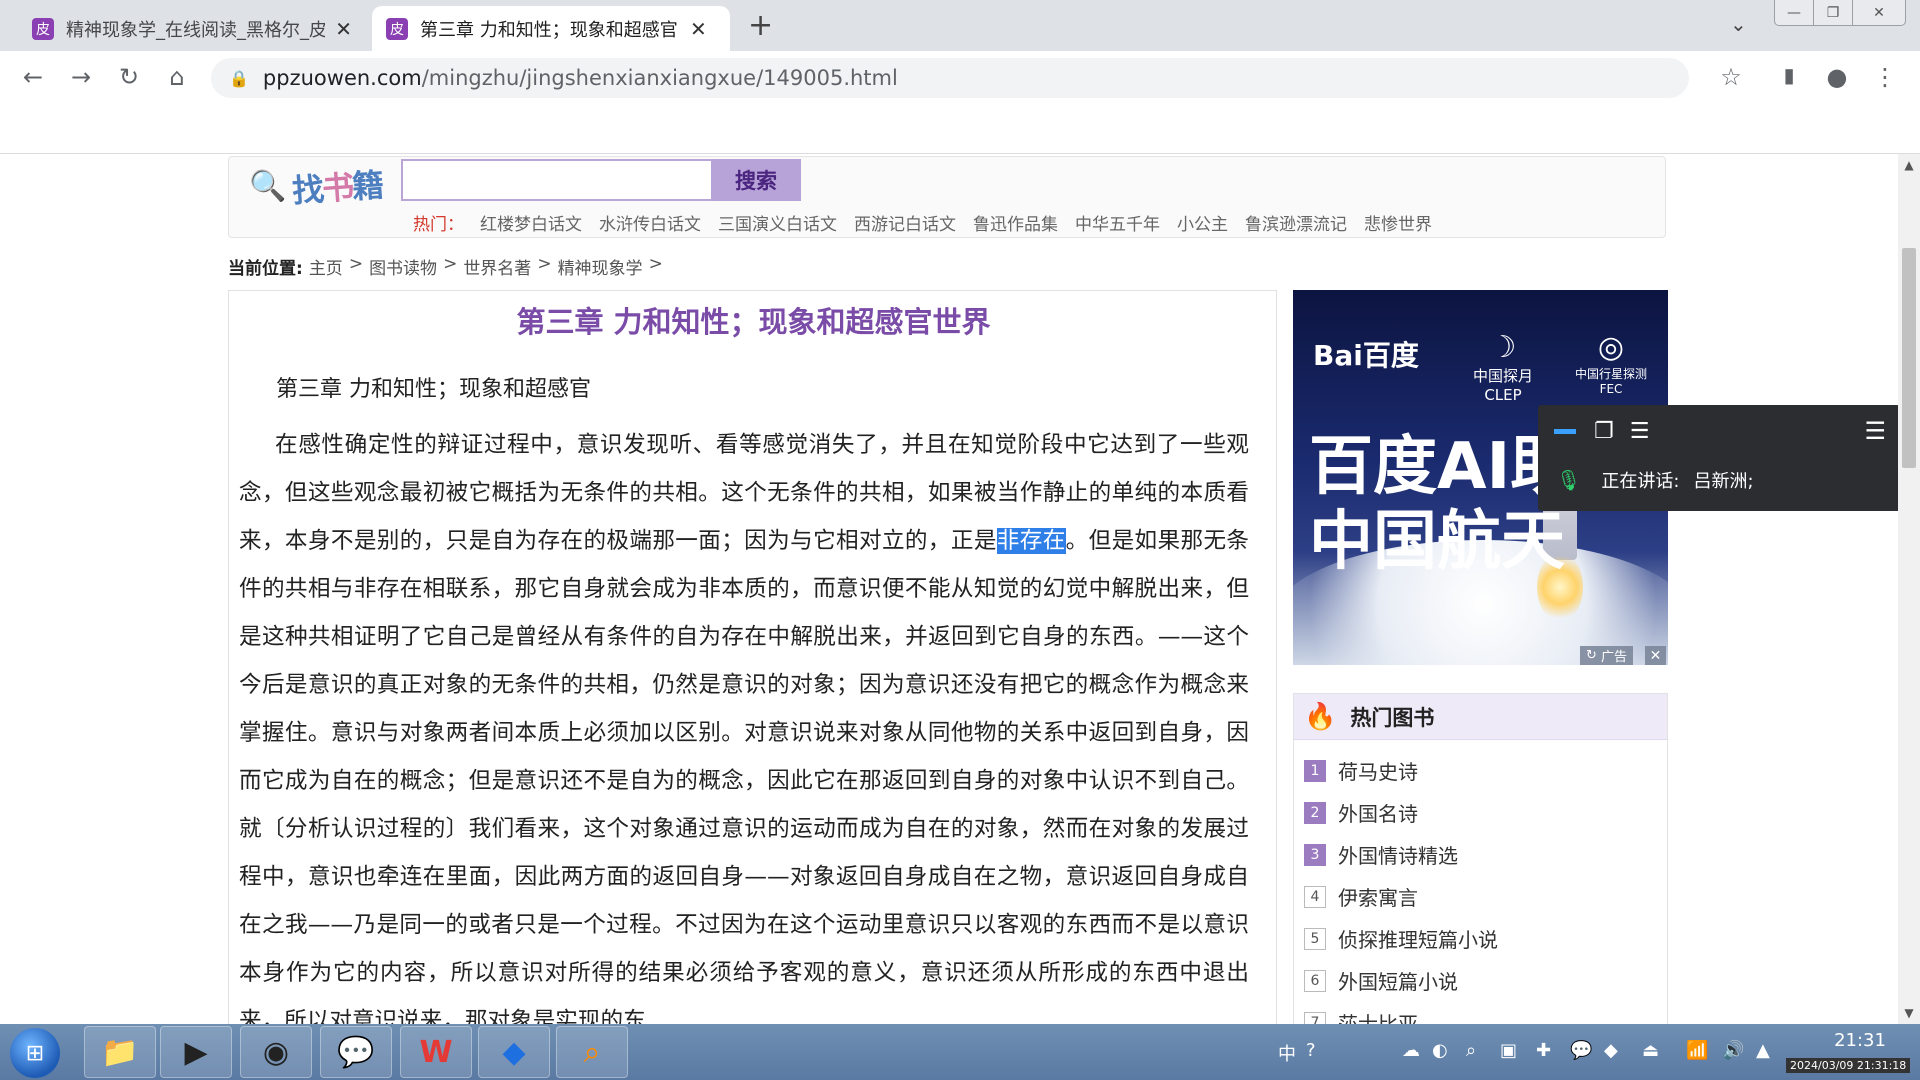 The height and width of the screenshot is (1080, 1920). What do you see at coordinates (1015, 222) in the screenshot?
I see `hot-keyword-link: 鲁迅作品集` at bounding box center [1015, 222].